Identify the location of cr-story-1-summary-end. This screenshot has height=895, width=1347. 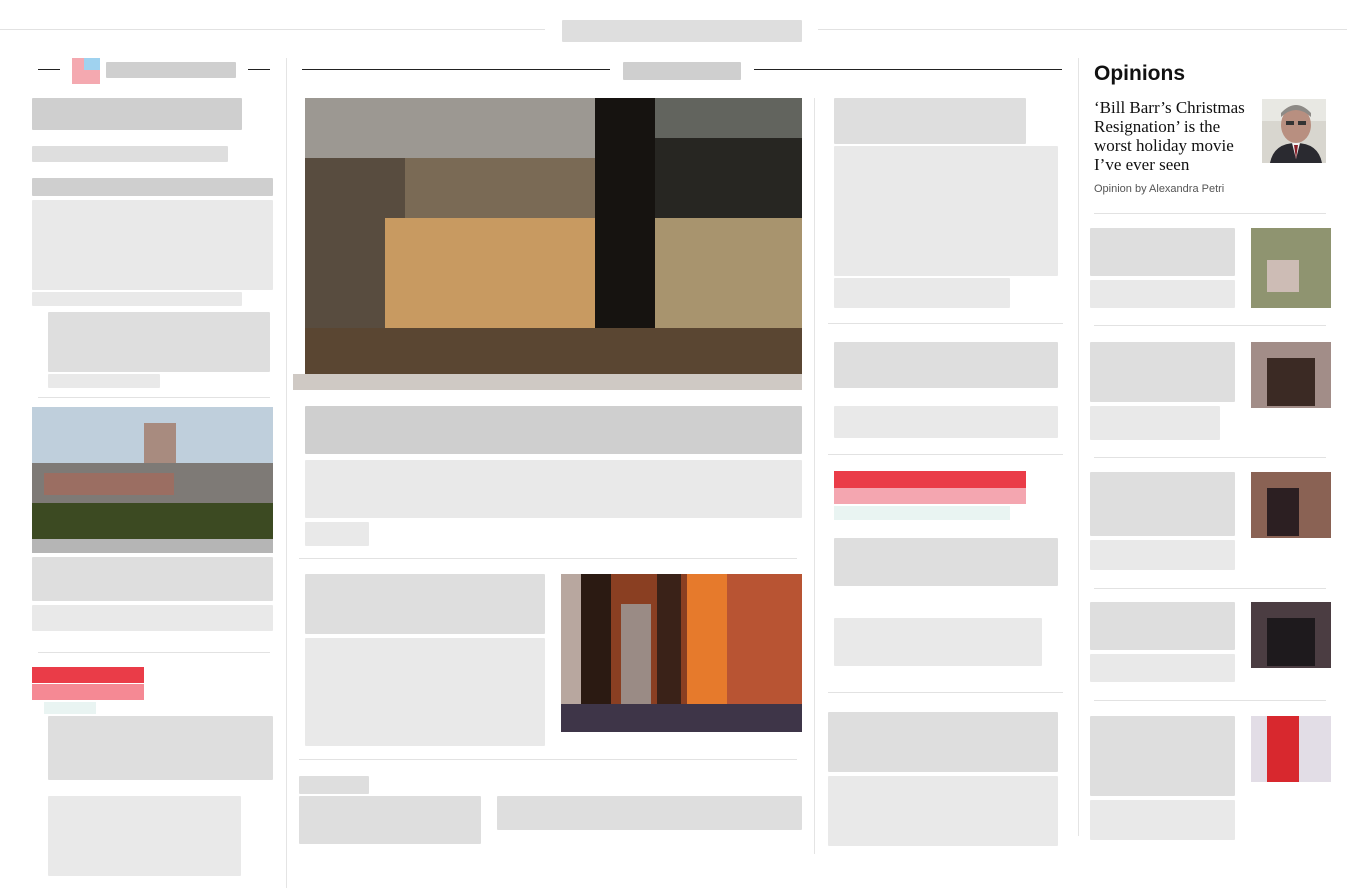
(922, 293).